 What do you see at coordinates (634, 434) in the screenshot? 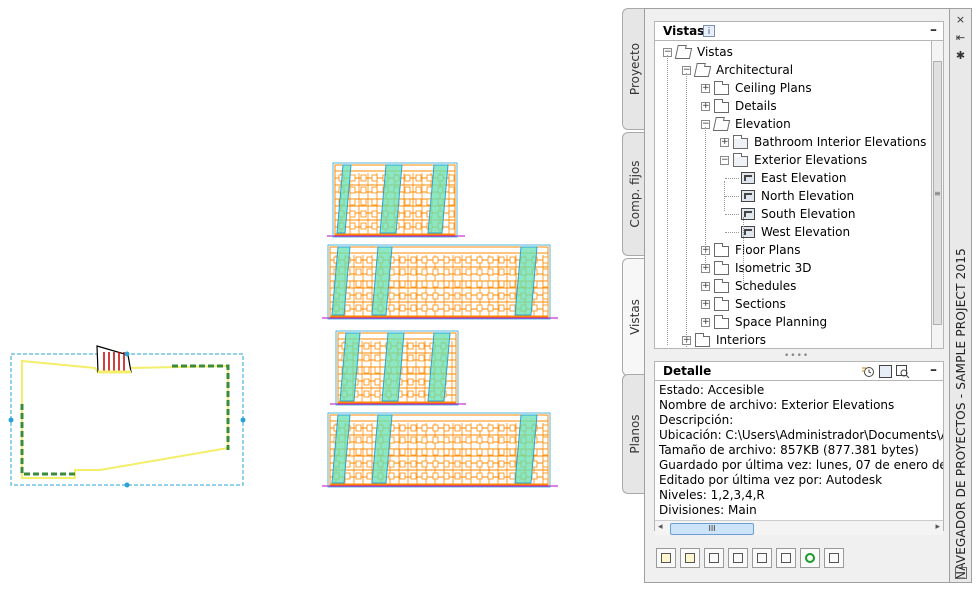
I see `tab-planos: Planos` at bounding box center [634, 434].